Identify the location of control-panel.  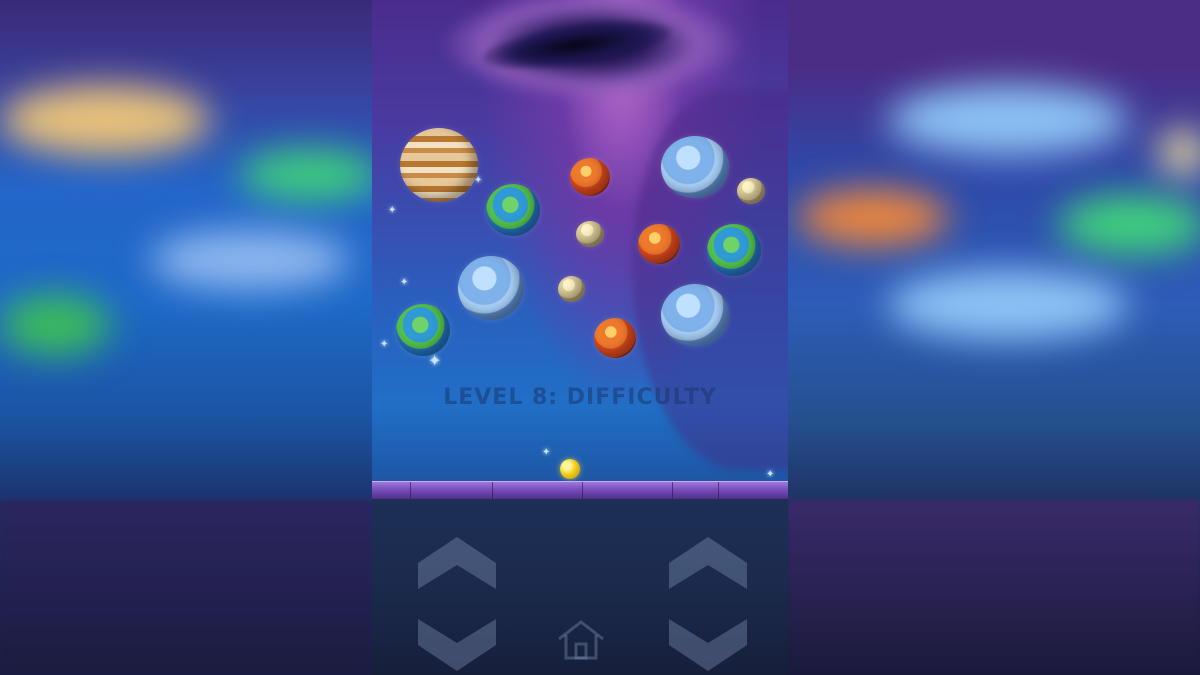
(580, 587).